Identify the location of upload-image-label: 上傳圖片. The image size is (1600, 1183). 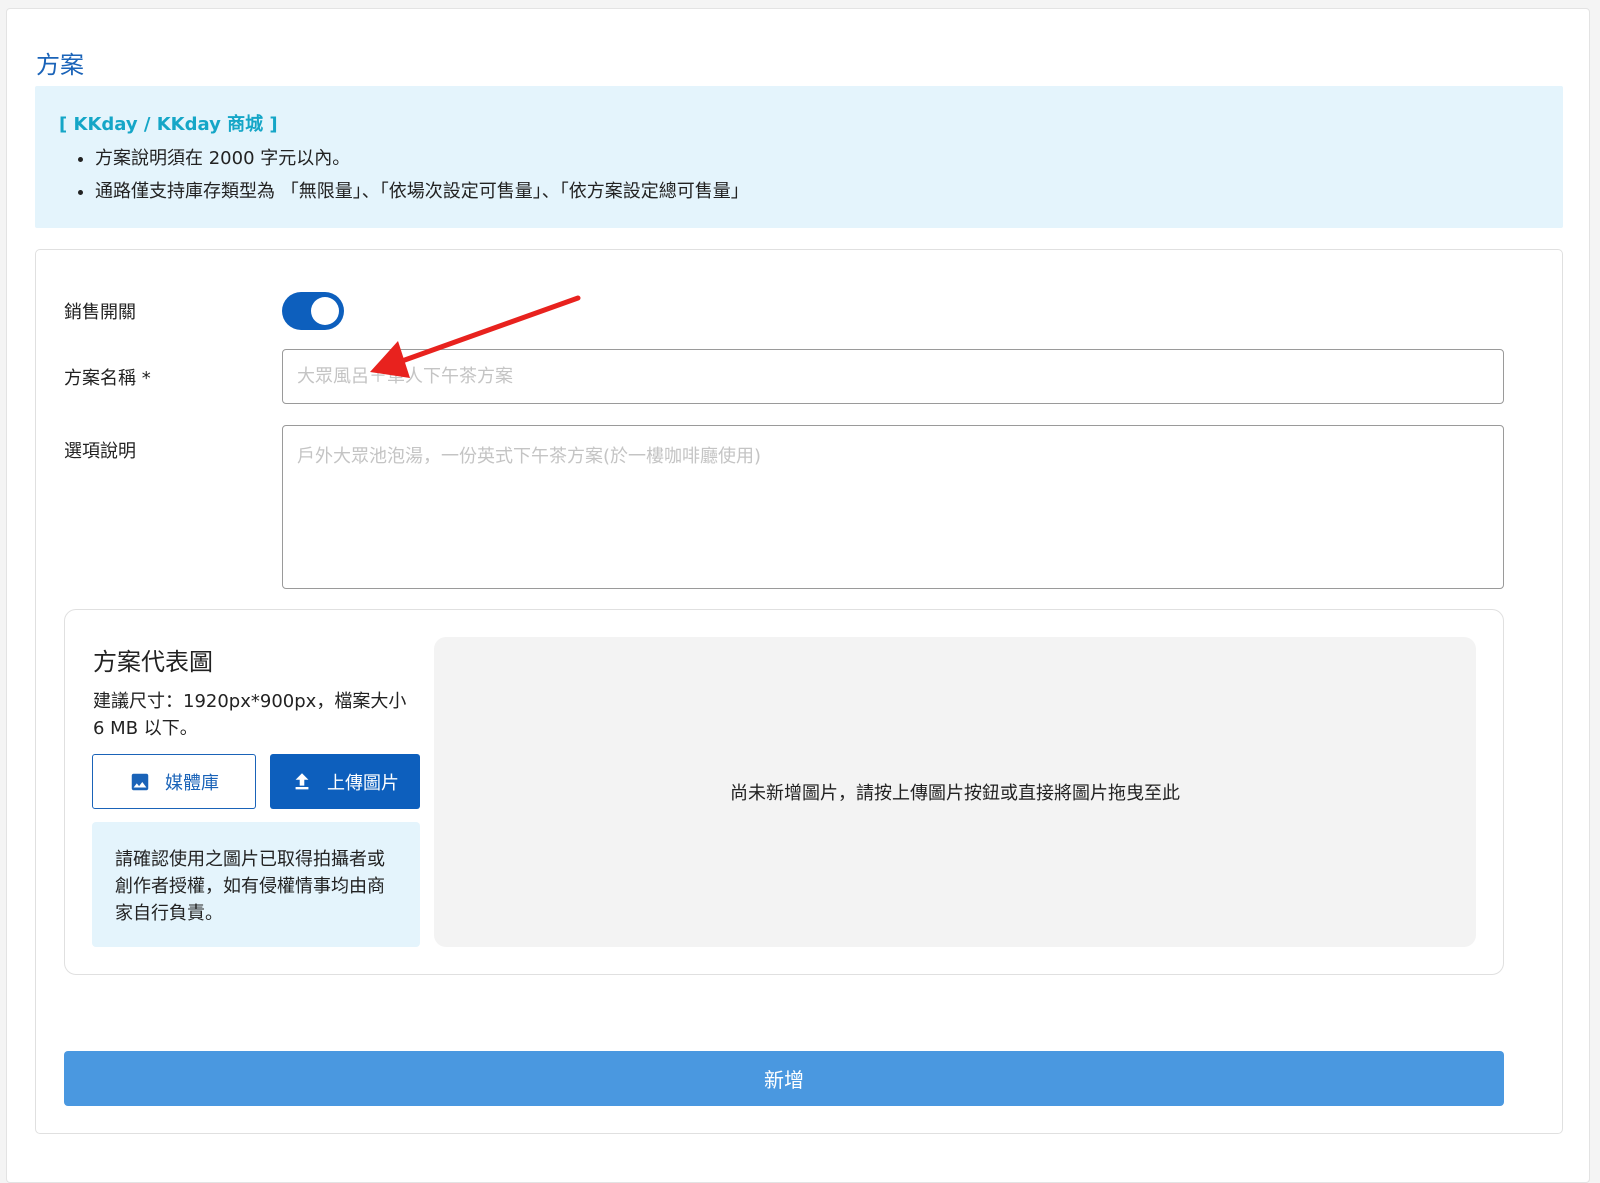
(363, 783).